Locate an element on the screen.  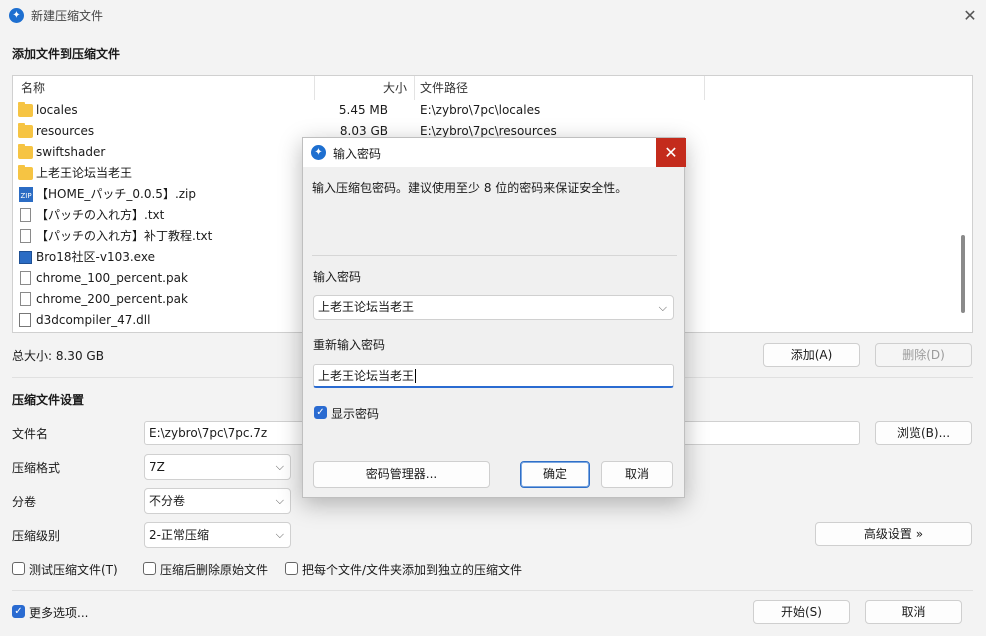
file-size: 5.45 MB is located at coordinates (363, 110).